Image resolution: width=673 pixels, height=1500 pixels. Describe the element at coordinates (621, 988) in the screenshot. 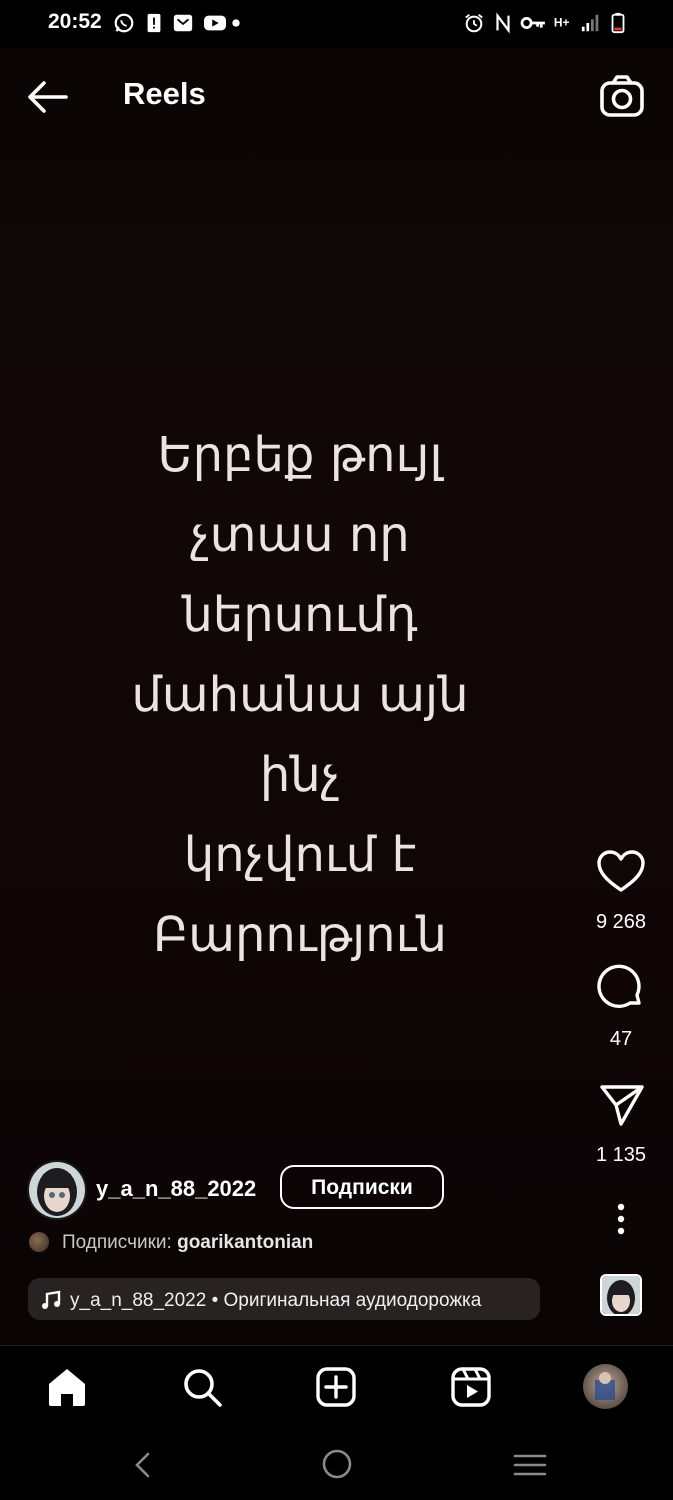

I see `comment-icon` at that location.